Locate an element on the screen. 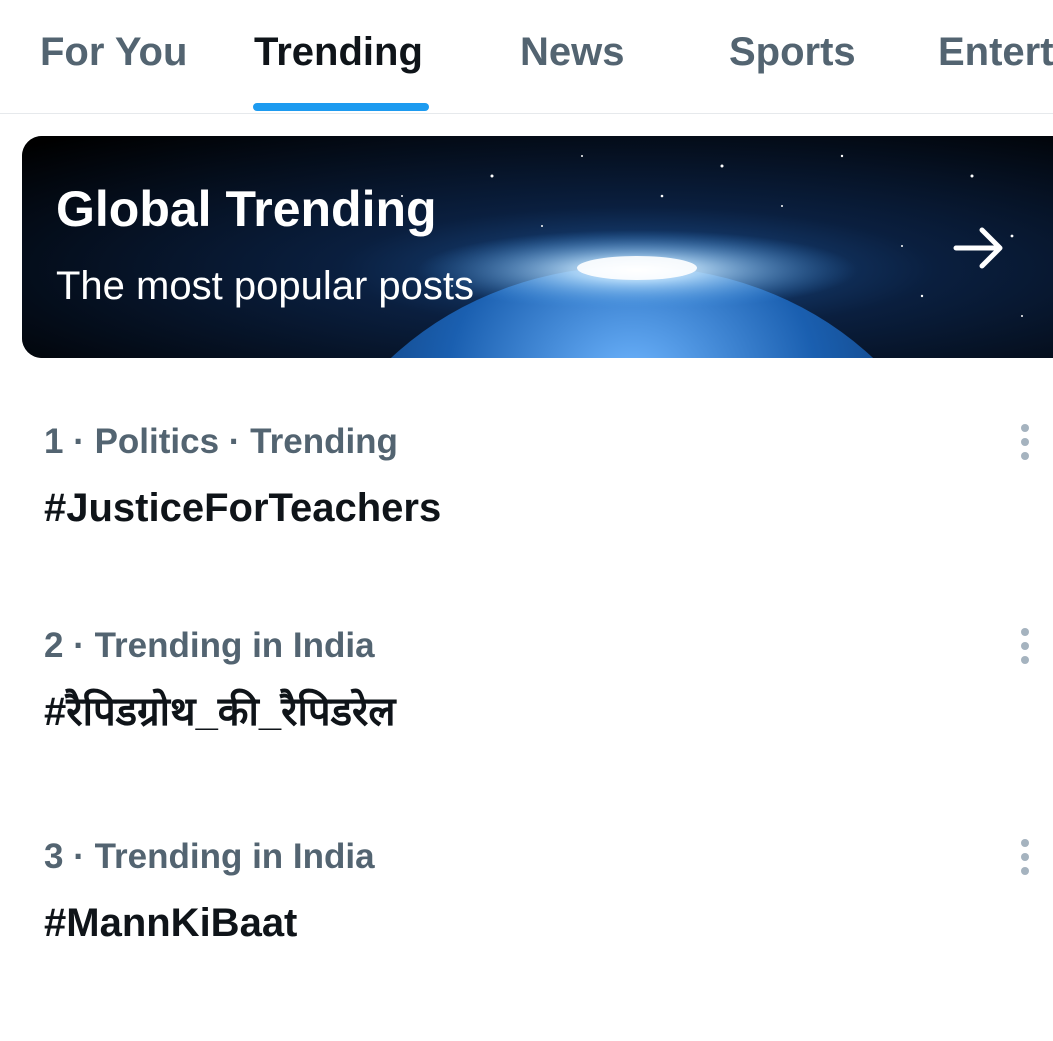 The width and height of the screenshot is (1053, 1041). trend-context: 2 · Trending in India is located at coordinates (209, 645).